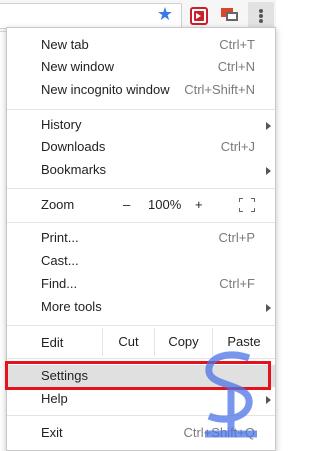 This screenshot has height=451, width=320. What do you see at coordinates (230, 16) in the screenshot?
I see `cast-icon` at bounding box center [230, 16].